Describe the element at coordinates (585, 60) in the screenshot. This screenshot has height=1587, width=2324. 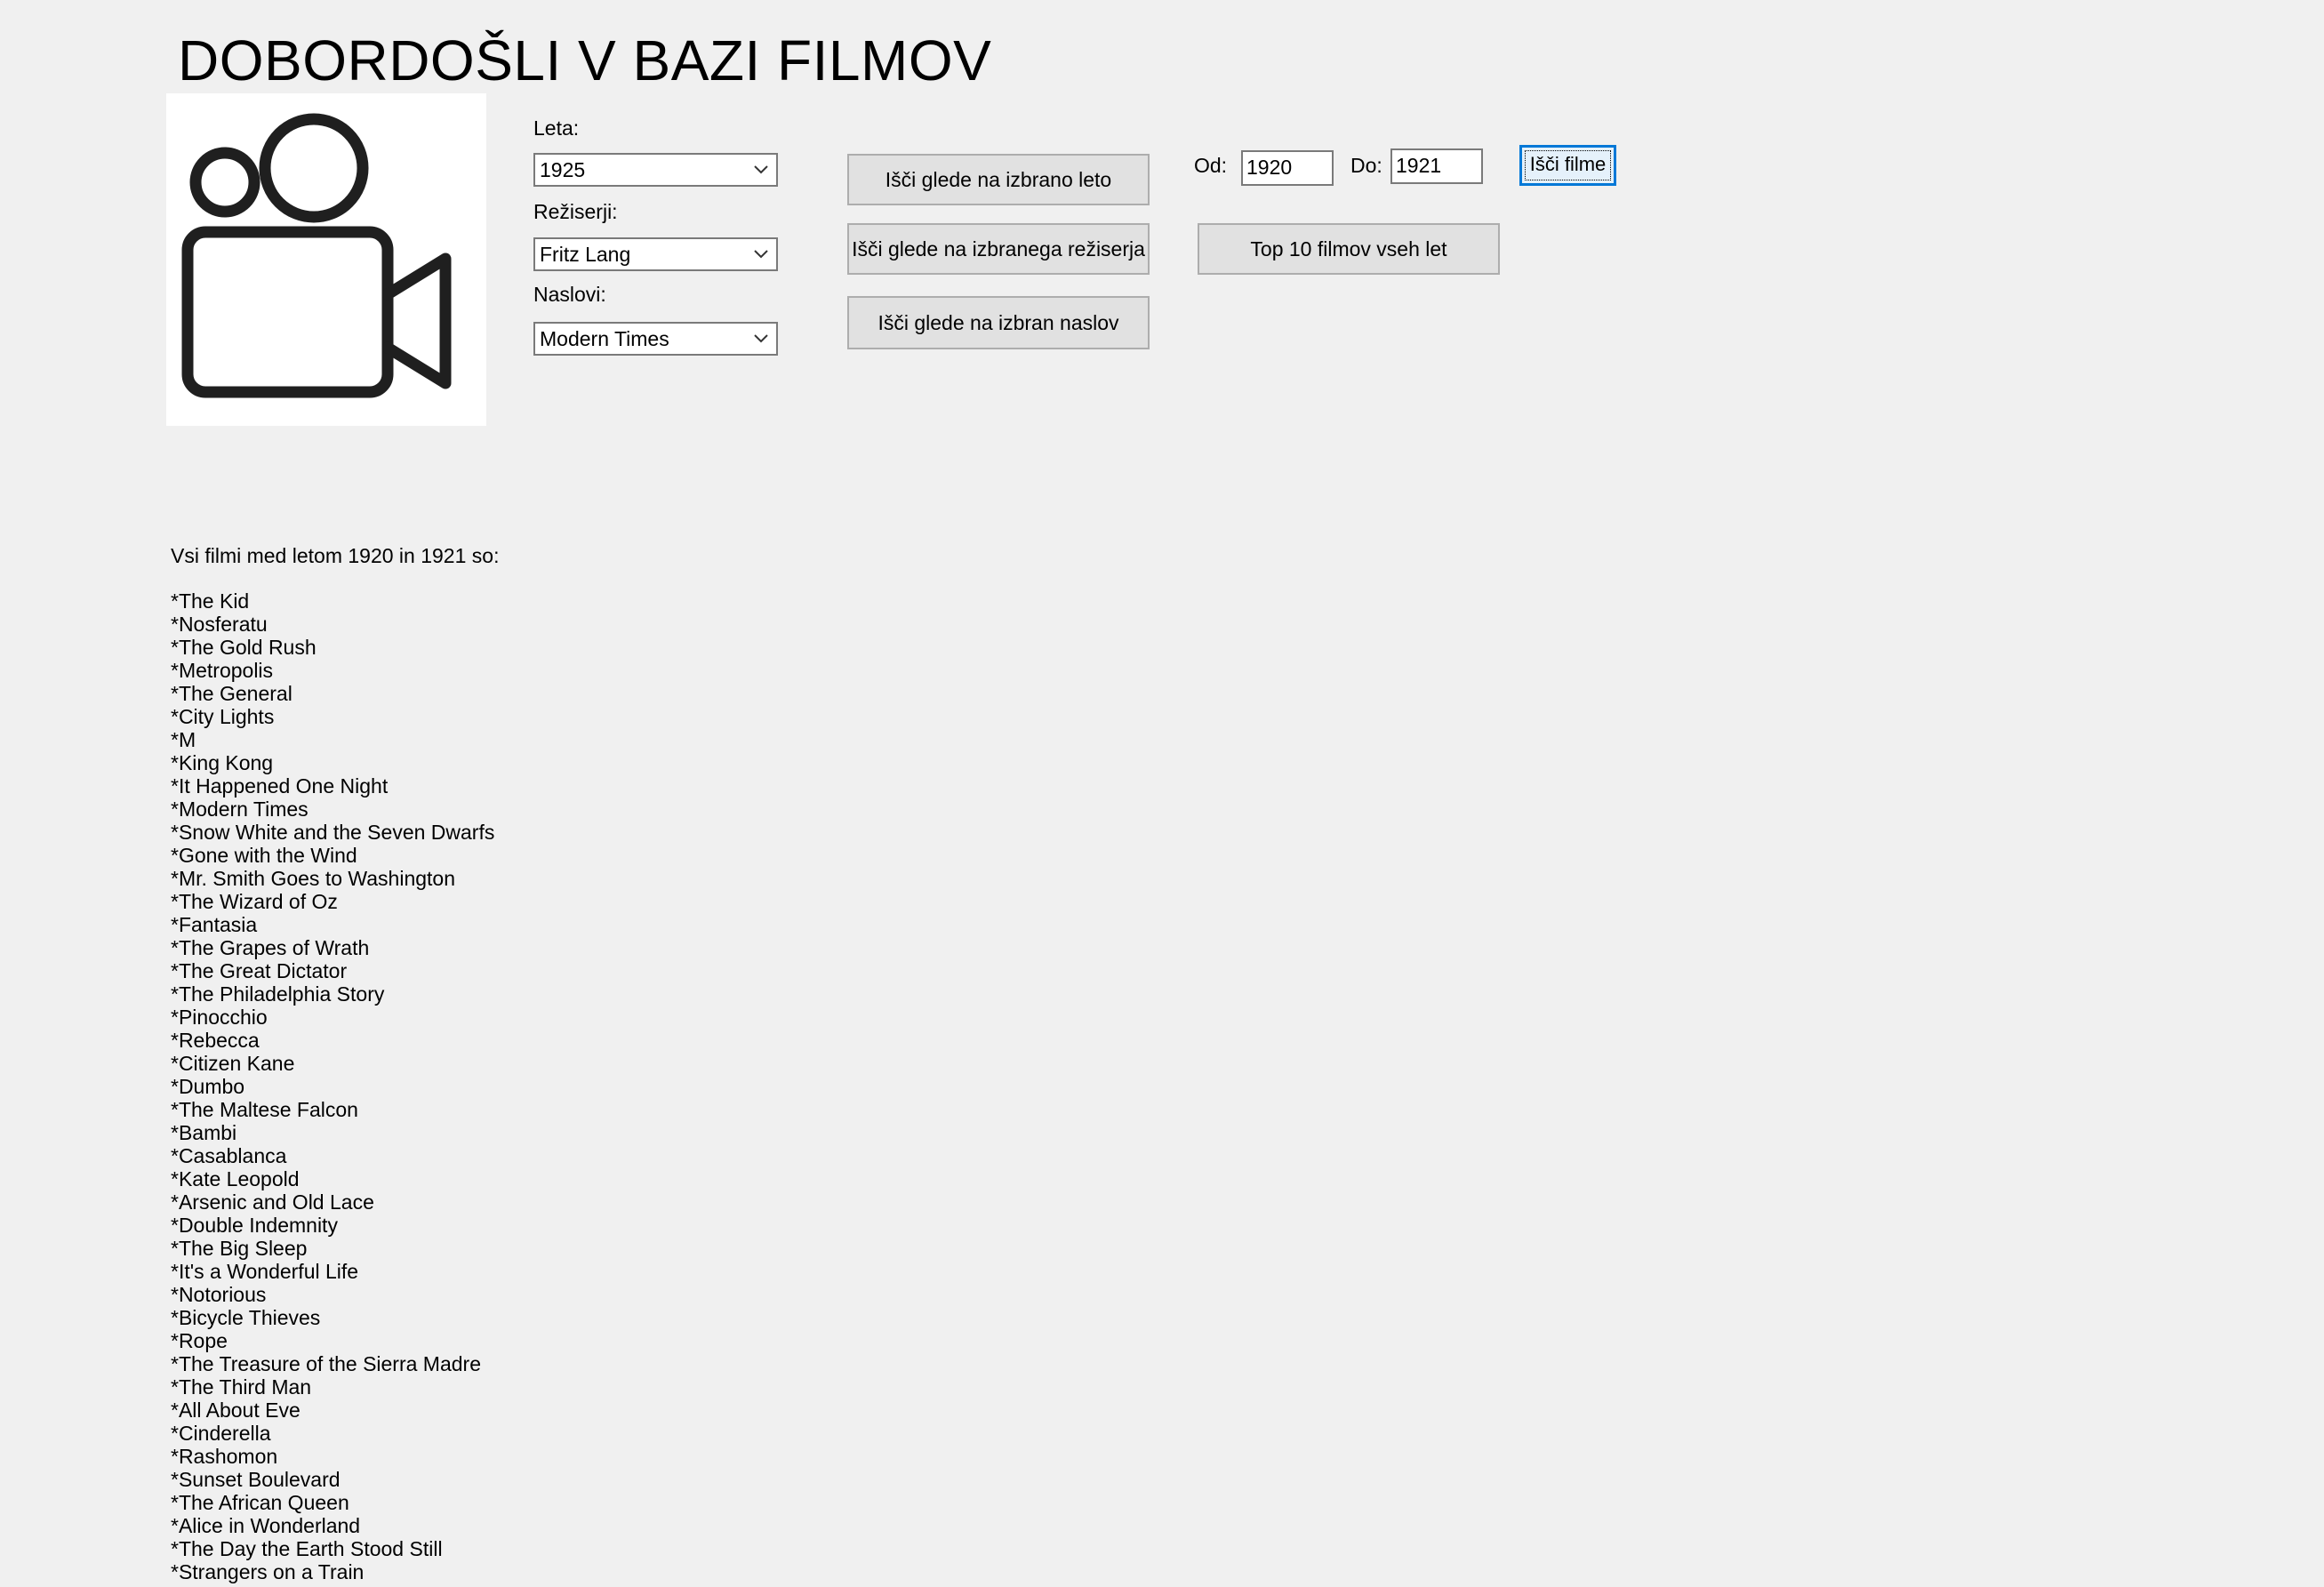
I see `page-title: DOBORDOŠLI V BAZI FILMOV` at that location.